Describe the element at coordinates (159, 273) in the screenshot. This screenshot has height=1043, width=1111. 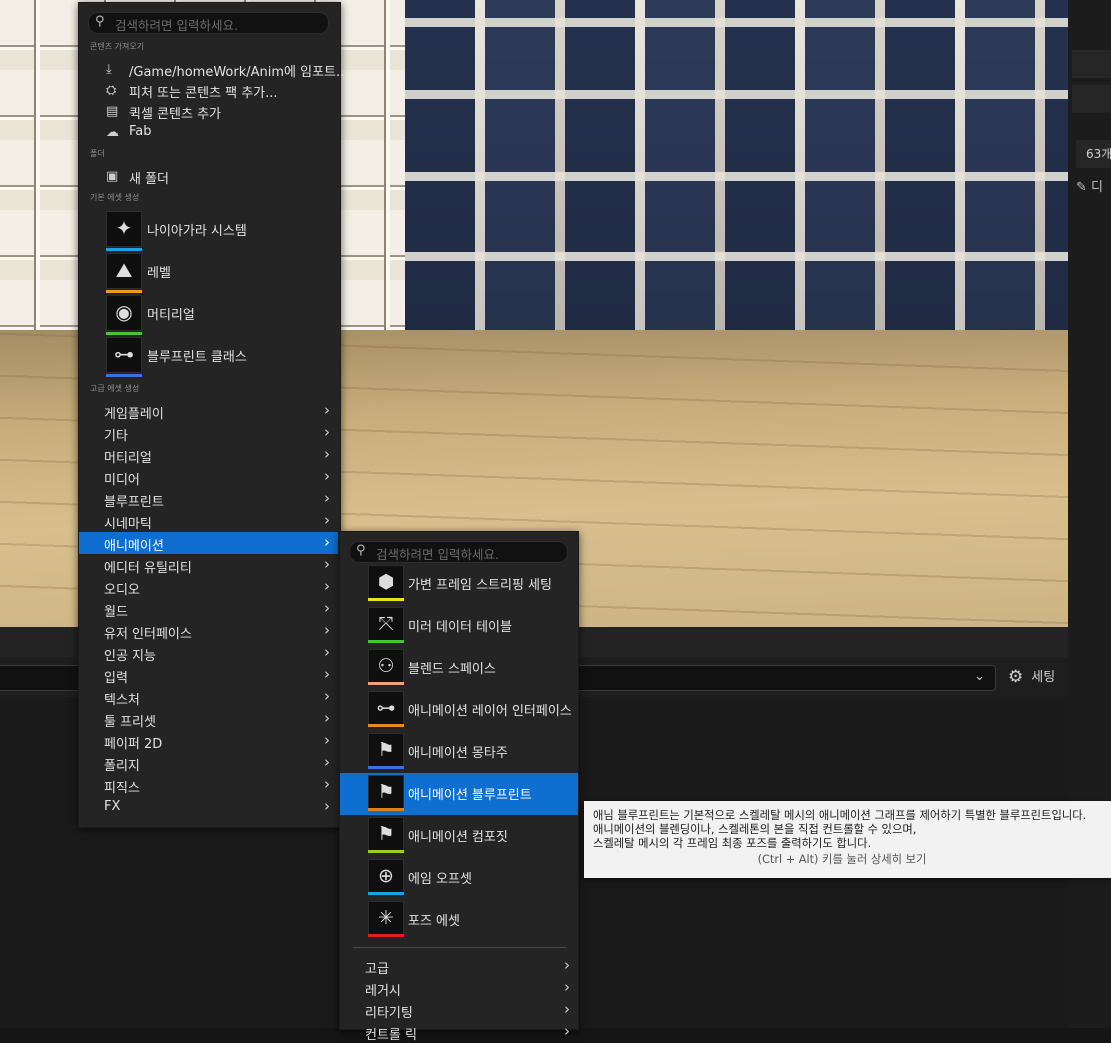
I see `menu-item-label: 레벨` at that location.